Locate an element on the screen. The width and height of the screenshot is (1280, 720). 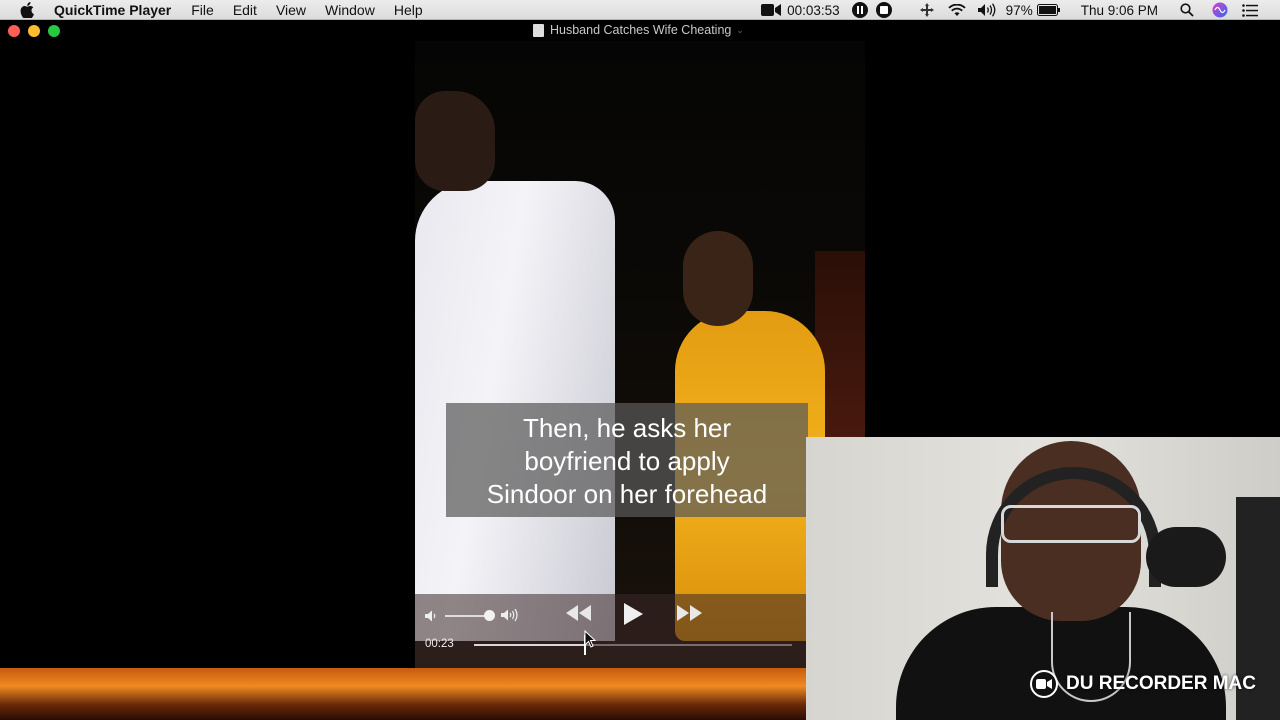
scrubber-progress is located at coordinates (530, 645).